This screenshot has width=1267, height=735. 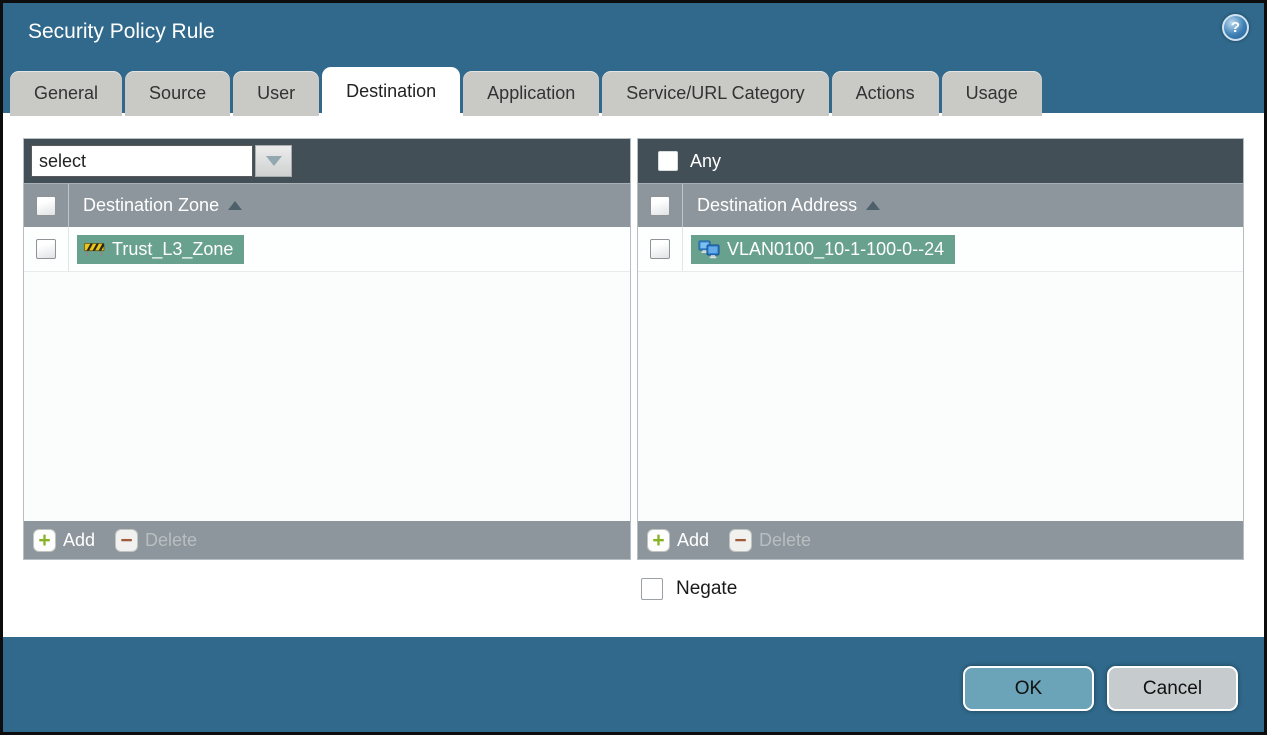 I want to click on address-panel-footer: + Add − Delete, so click(x=940, y=540).